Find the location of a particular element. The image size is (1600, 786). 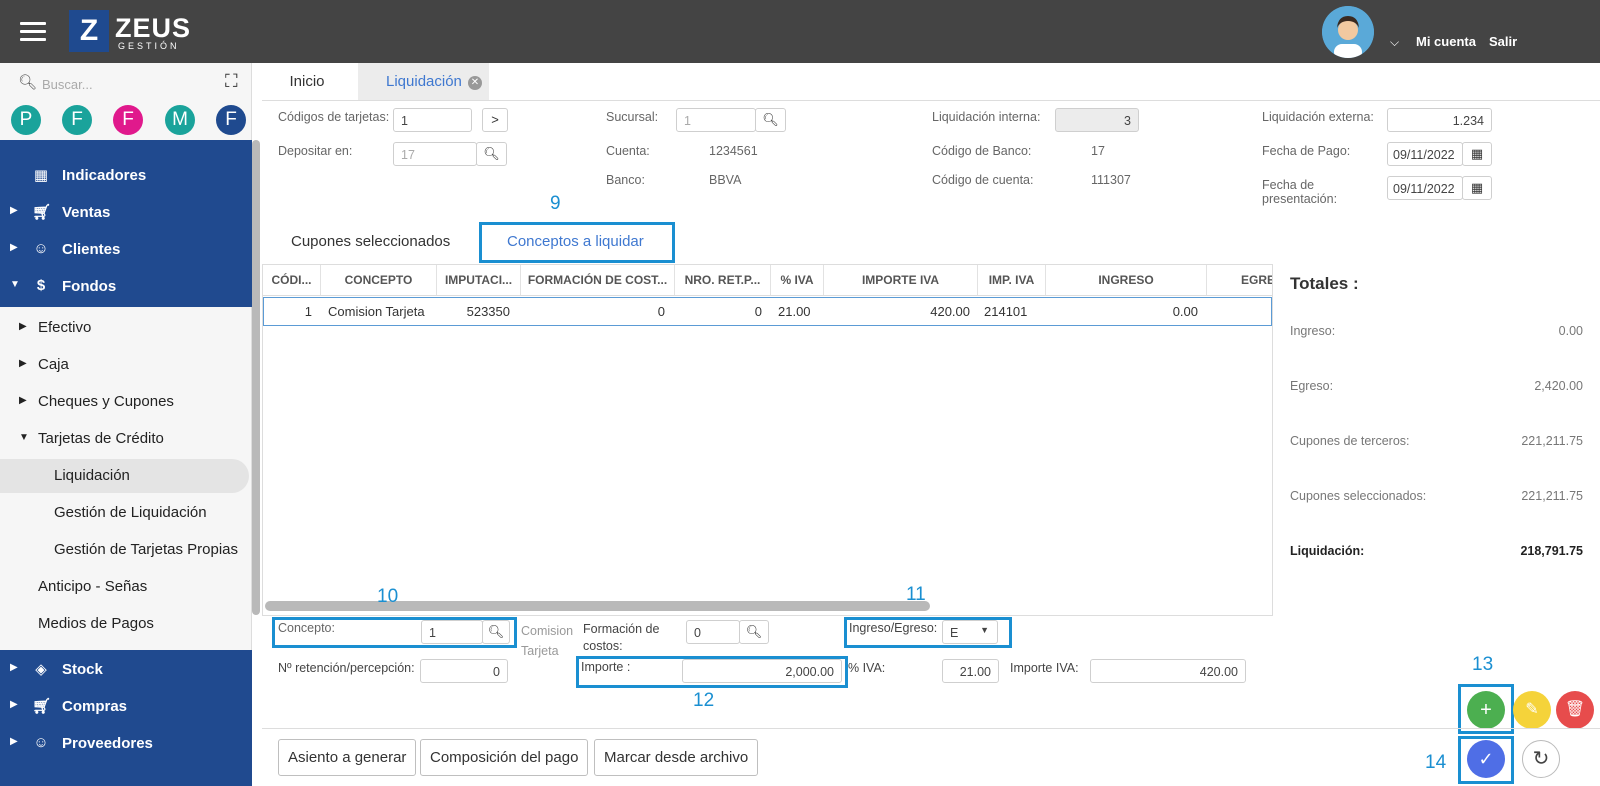

sidebar-item-indicadores: ▦ Indicadores is located at coordinates (126, 176).